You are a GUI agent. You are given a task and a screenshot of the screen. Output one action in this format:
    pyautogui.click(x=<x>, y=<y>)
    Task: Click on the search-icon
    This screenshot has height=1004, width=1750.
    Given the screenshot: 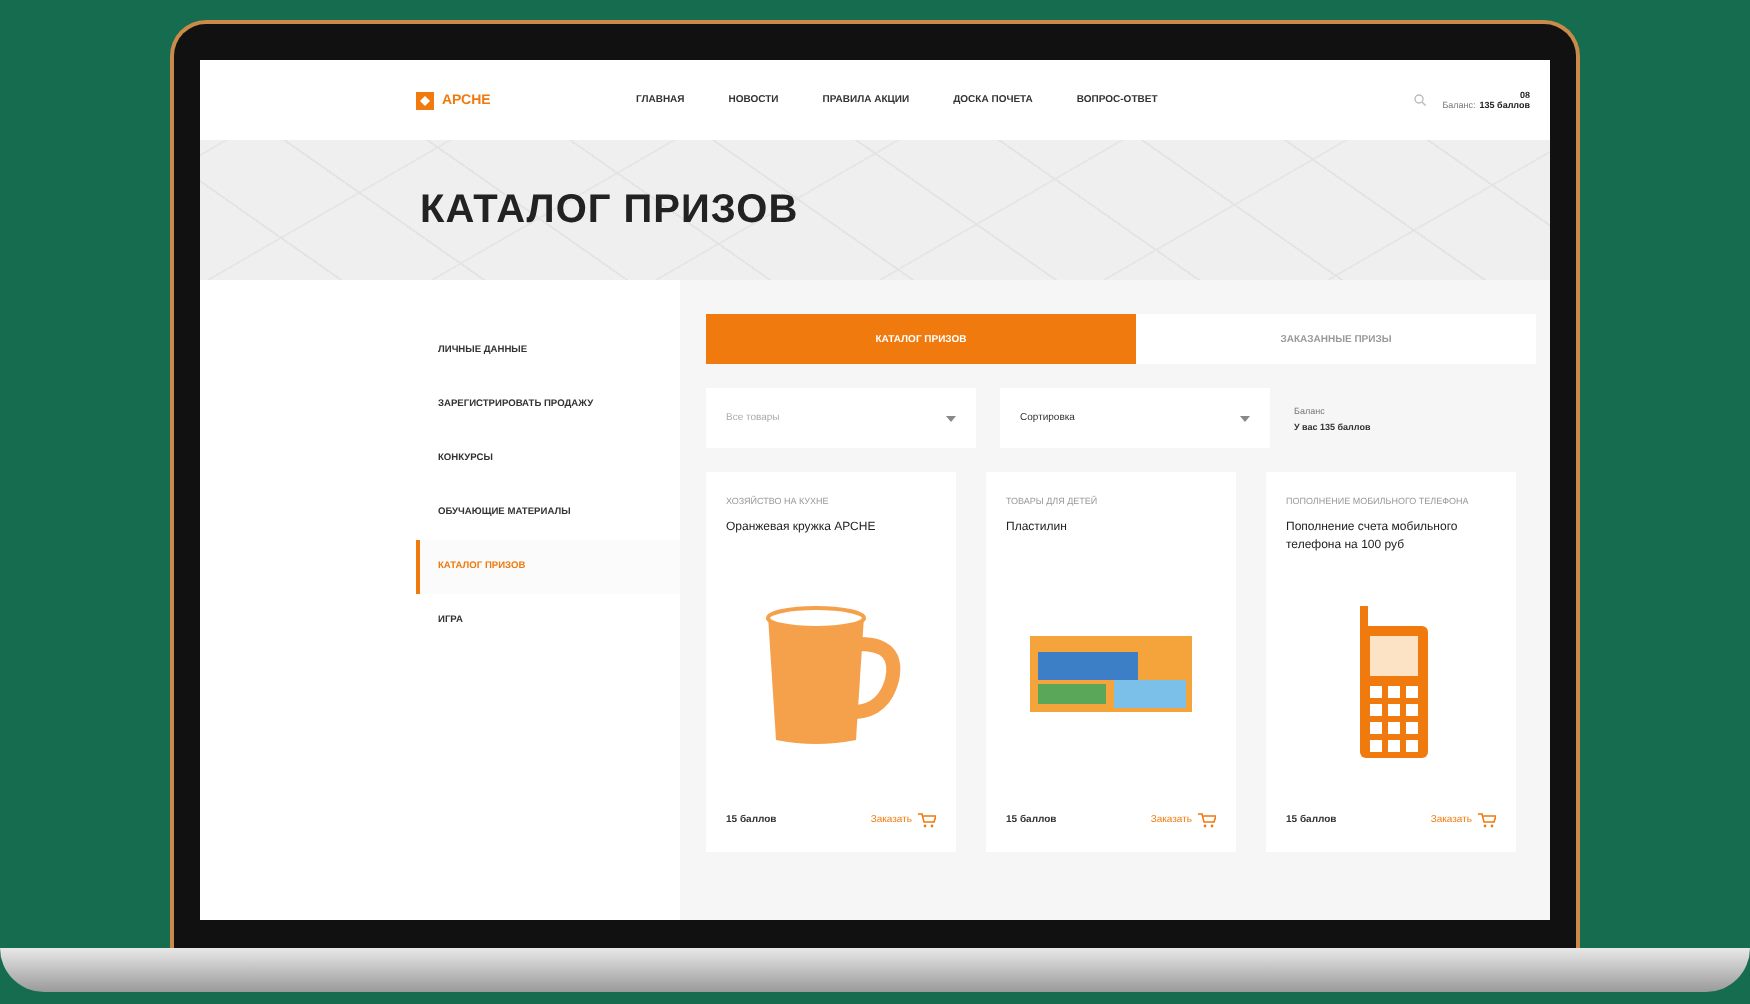 What is the action you would take?
    pyautogui.click(x=1420, y=100)
    